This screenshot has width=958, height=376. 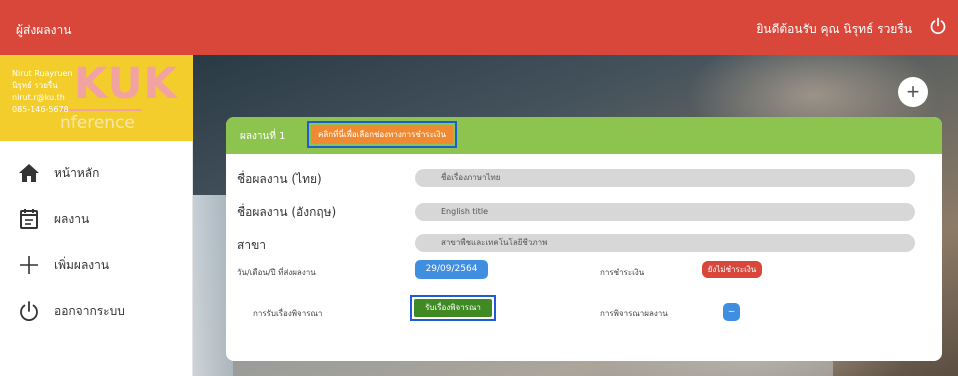 What do you see at coordinates (287, 212) in the screenshot?
I see `field-label-title-en: ชื่อผลงาน (อังกฤษ)` at bounding box center [287, 212].